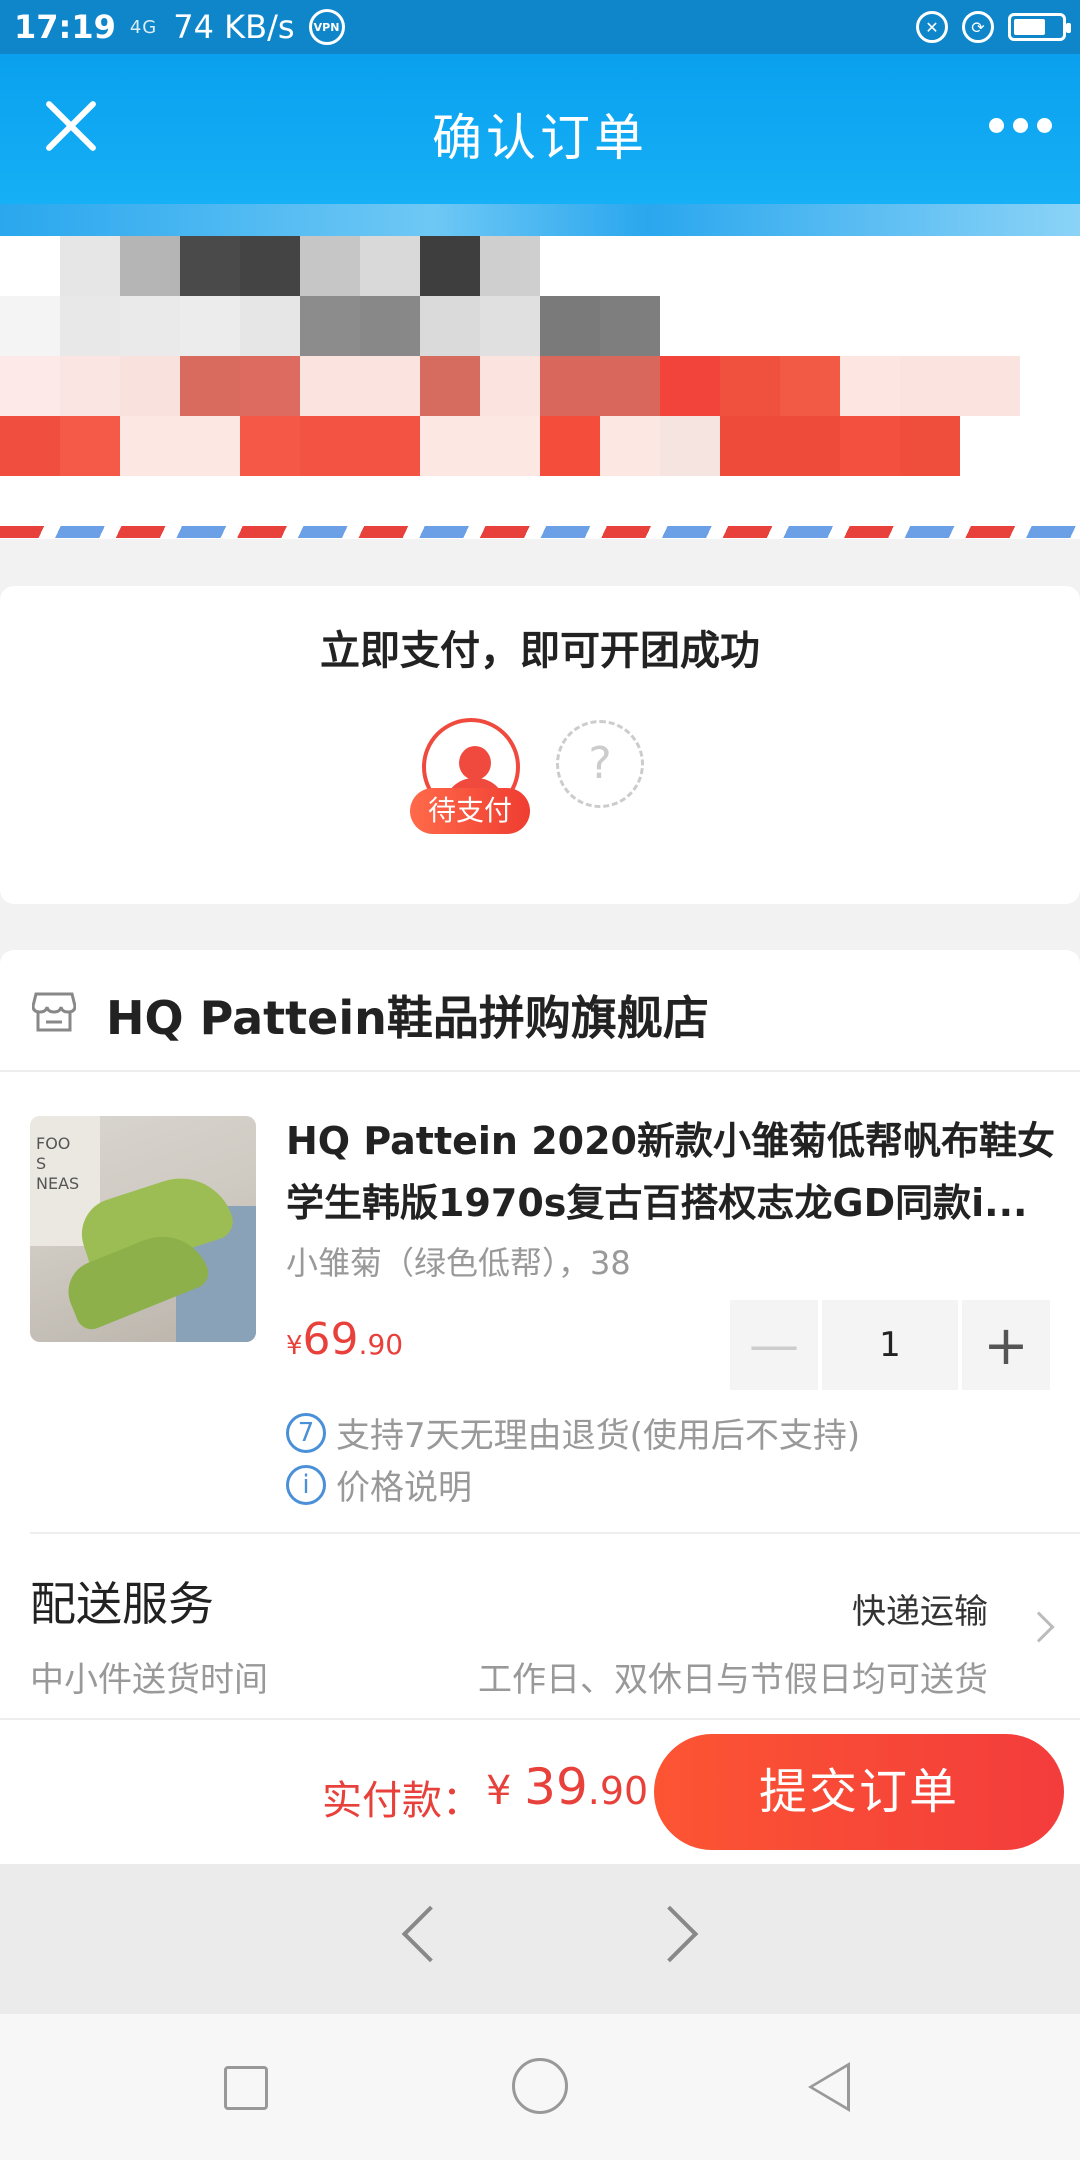 The height and width of the screenshot is (2160, 1080). I want to click on price-integer: 69, so click(330, 1339).